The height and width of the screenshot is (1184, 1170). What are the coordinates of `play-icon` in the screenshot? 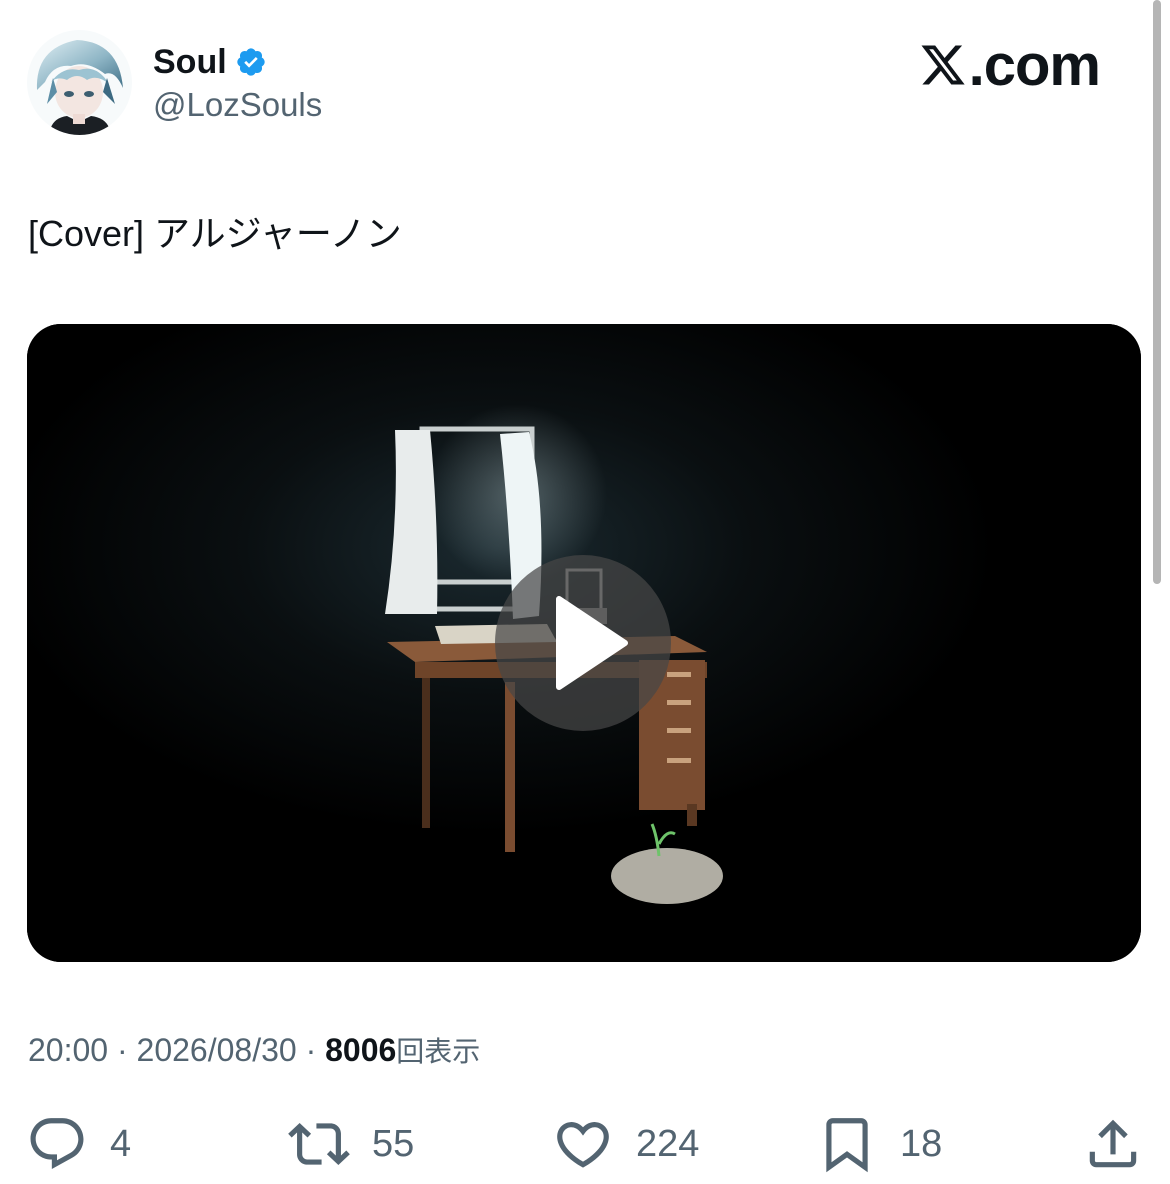 It's located at (592, 643).